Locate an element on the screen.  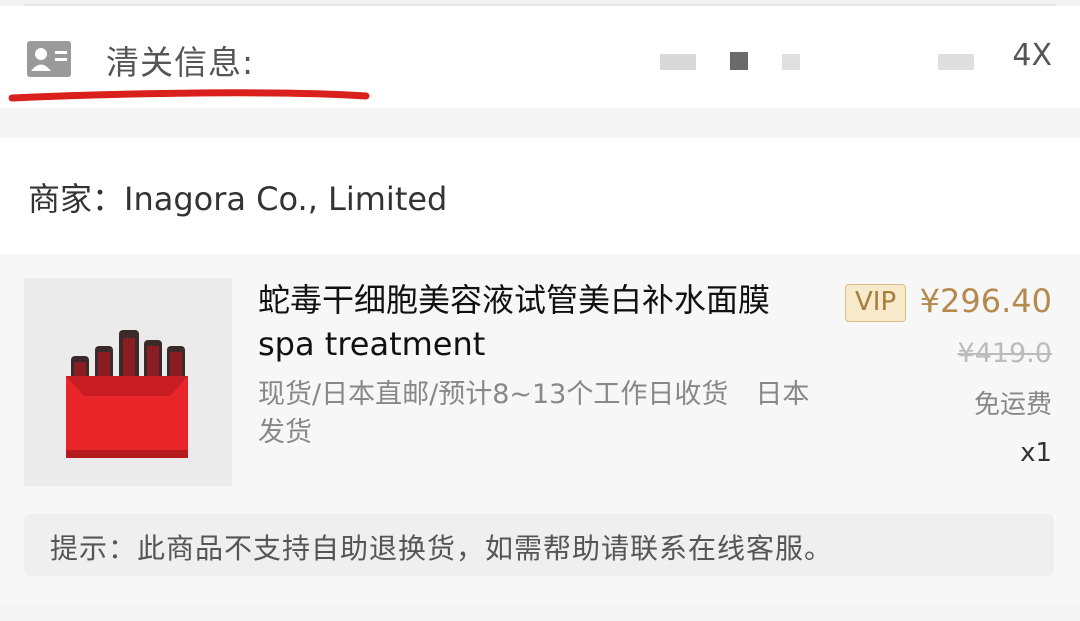
product-shipping-meta: 现货/日本直邮/预计8~13个工作日收货 日本发货 is located at coordinates (534, 413).